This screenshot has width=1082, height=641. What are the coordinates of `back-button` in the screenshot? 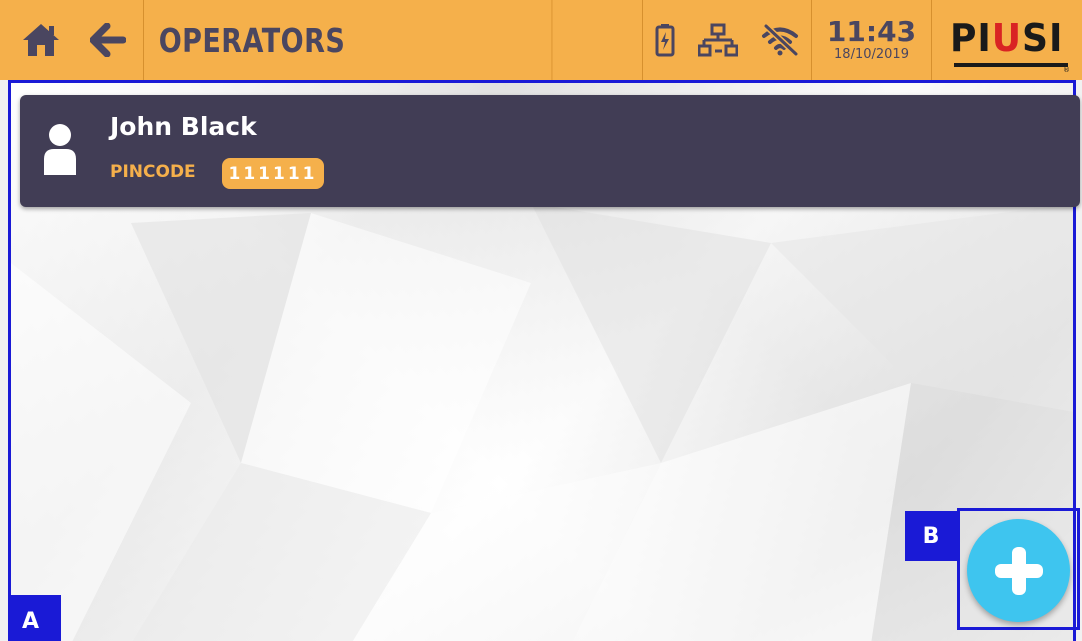 It's located at (108, 40).